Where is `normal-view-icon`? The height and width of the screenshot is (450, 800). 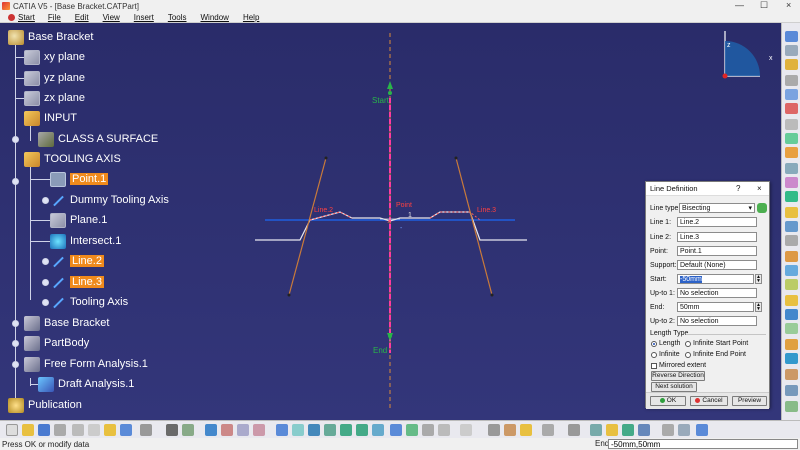 normal-view-icon is located at coordinates (378, 430).